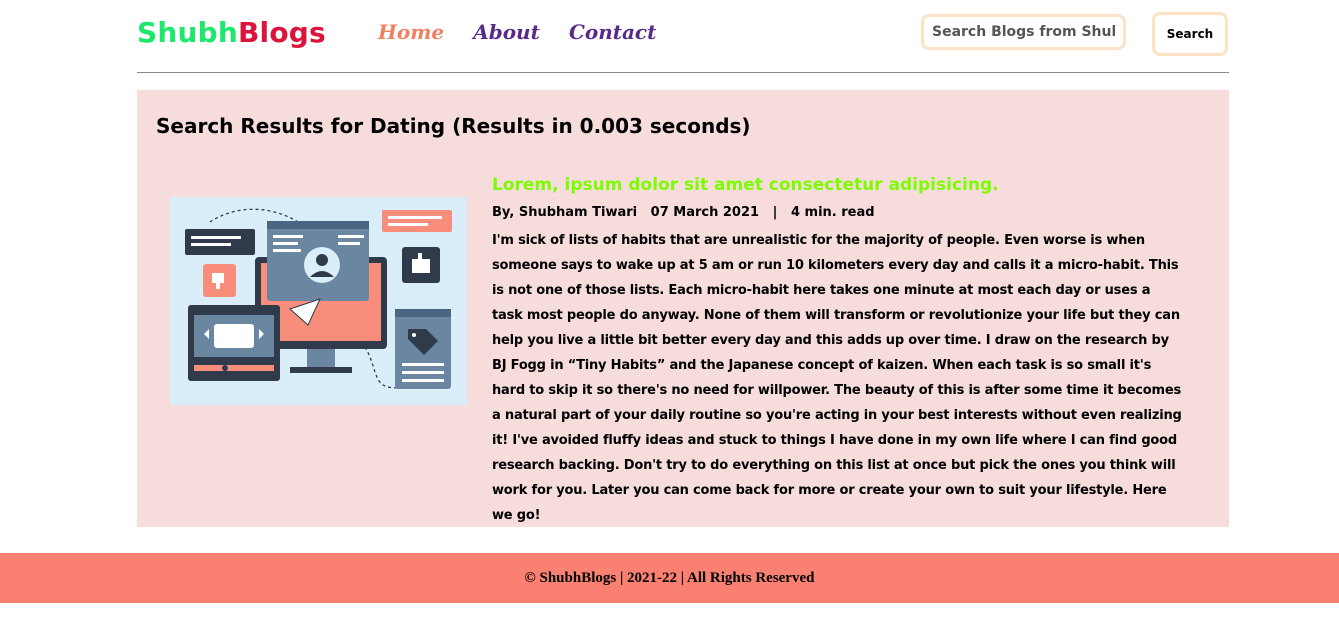 The image size is (1339, 621). I want to click on site-header: ShubhBlogs Home About Contact Search, so click(683, 36).